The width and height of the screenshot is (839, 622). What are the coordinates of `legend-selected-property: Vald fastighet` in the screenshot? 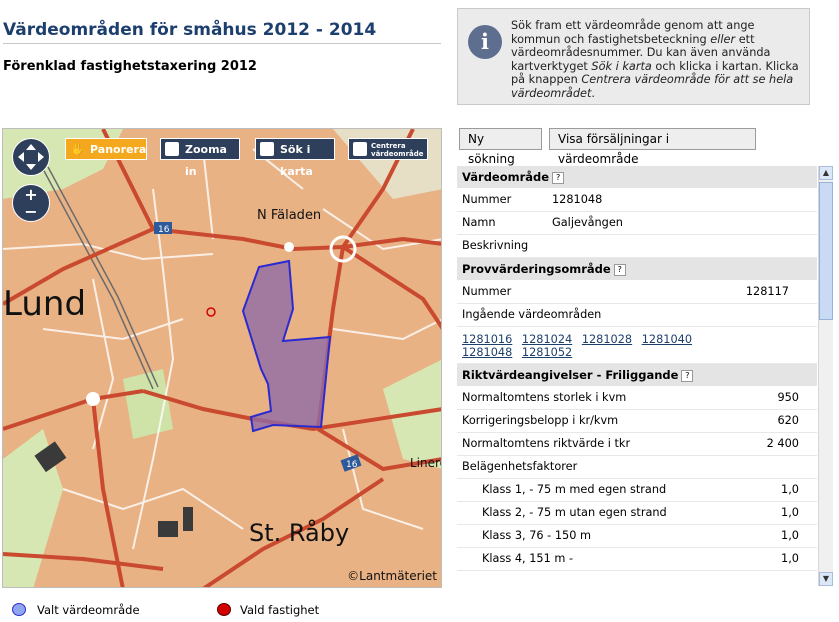 It's located at (268, 610).